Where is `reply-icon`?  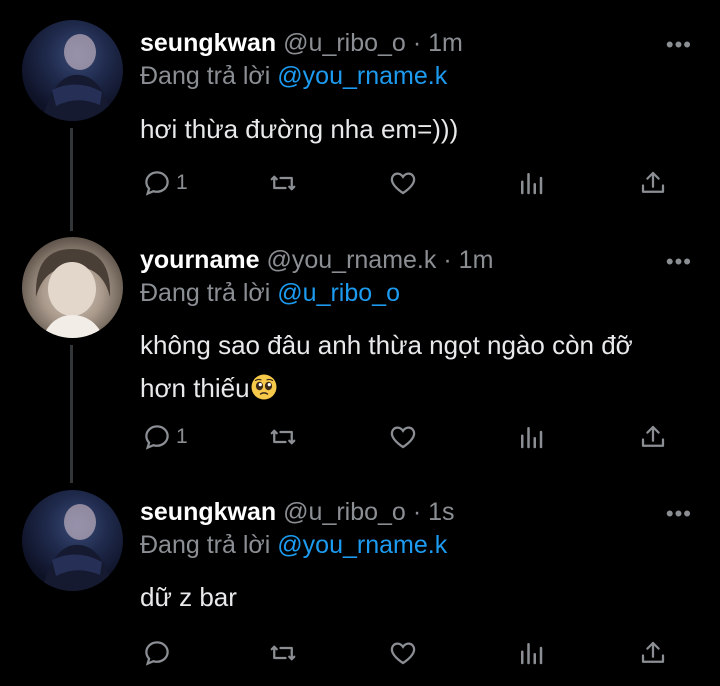 reply-icon is located at coordinates (157, 653).